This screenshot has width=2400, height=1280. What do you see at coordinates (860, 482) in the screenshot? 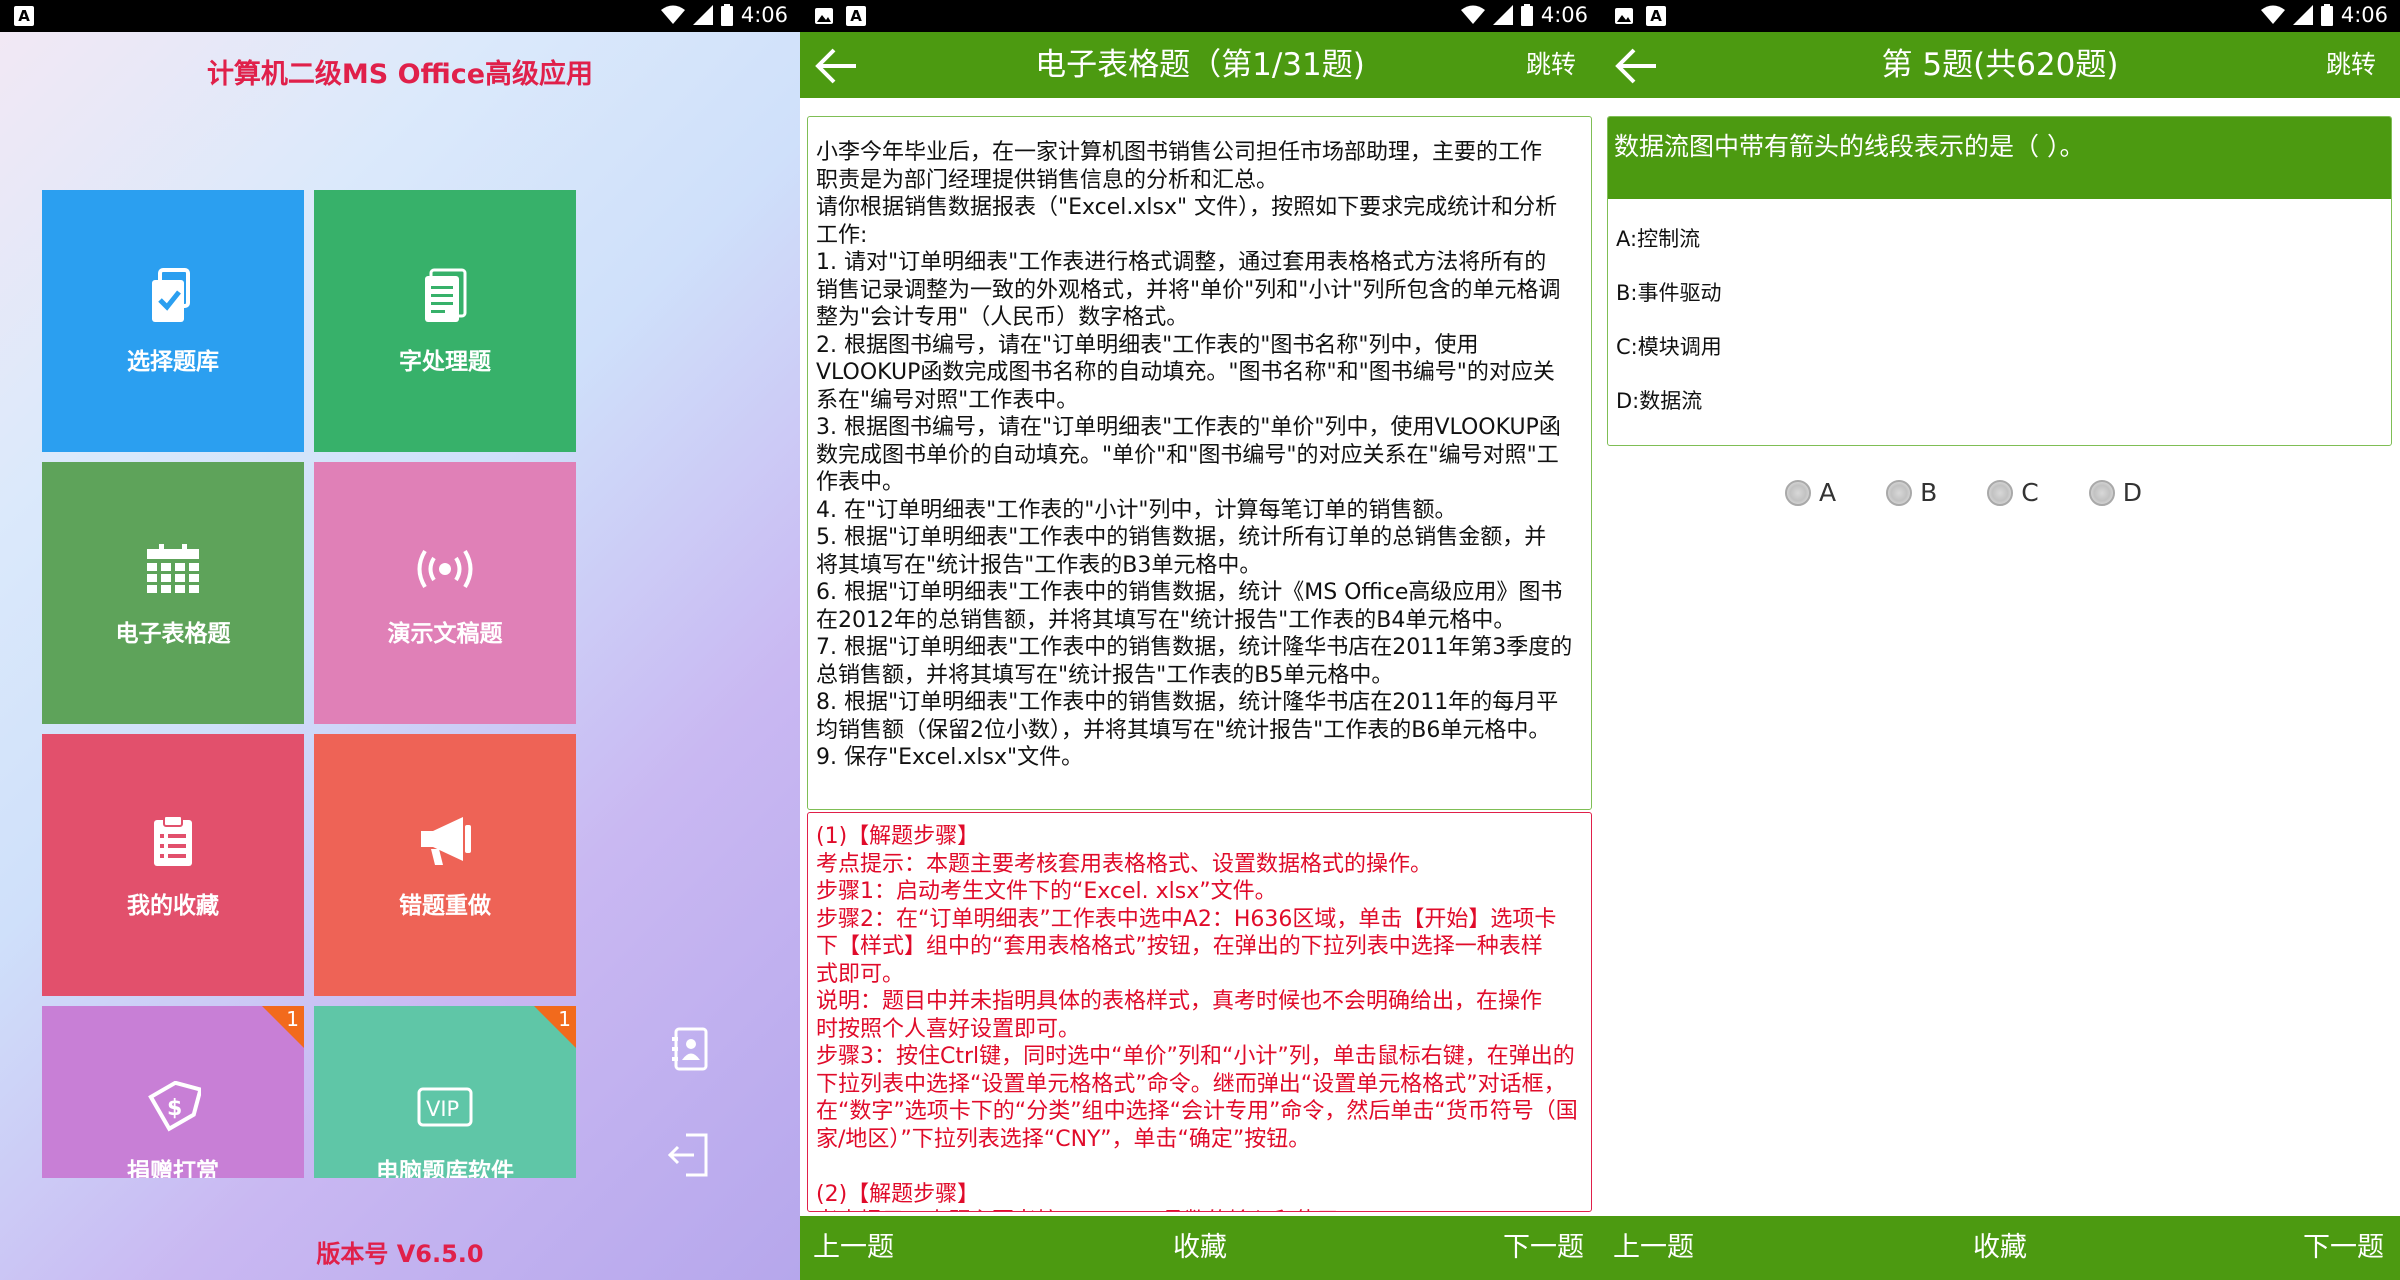
I see `question-line: 作表中。` at bounding box center [860, 482].